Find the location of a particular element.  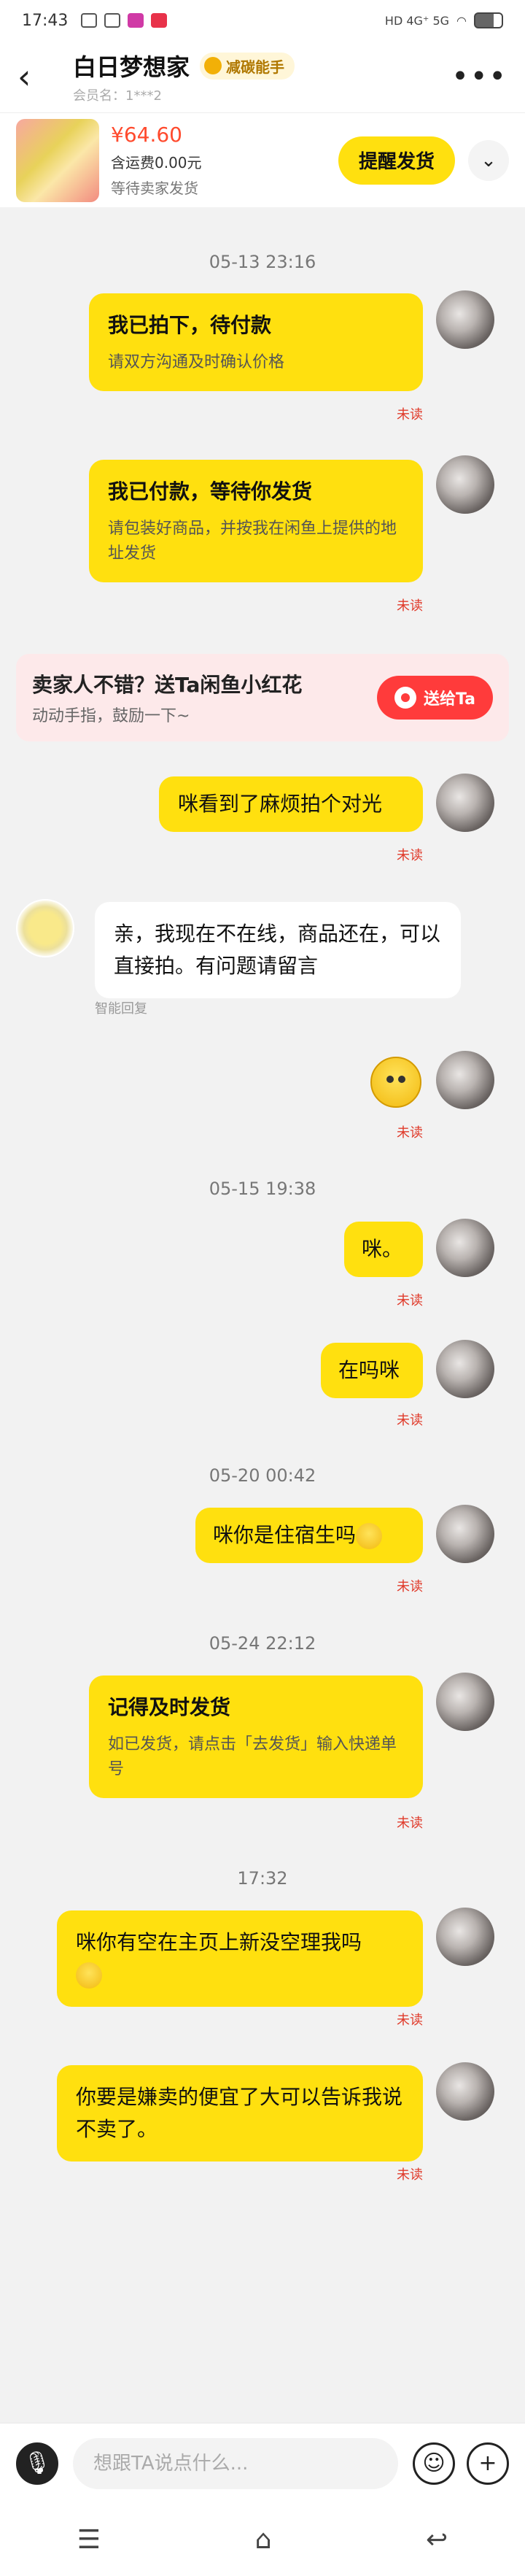

order-card: 记得及时发货 如已发货，请点击「去发货」输入快递单号 is located at coordinates (256, 1736).